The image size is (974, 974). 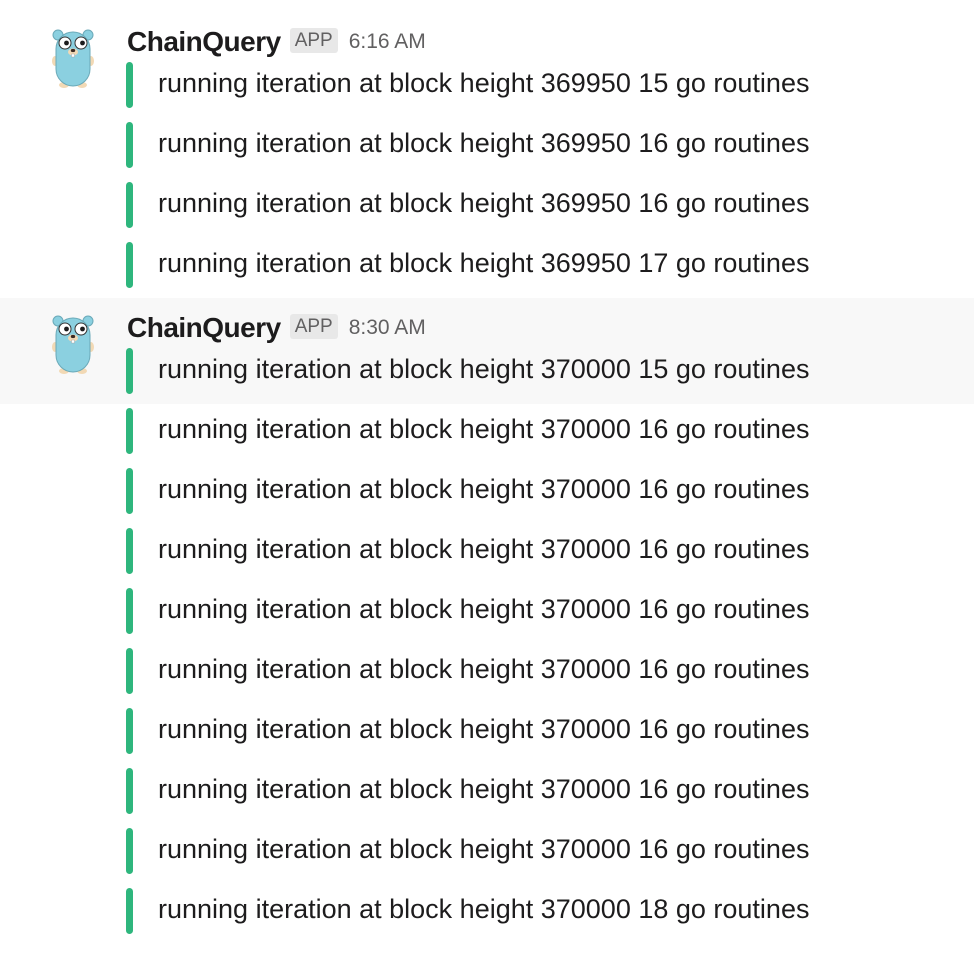 I want to click on message-header: ChainQuery APP 6:16 AM, so click(x=276, y=42).